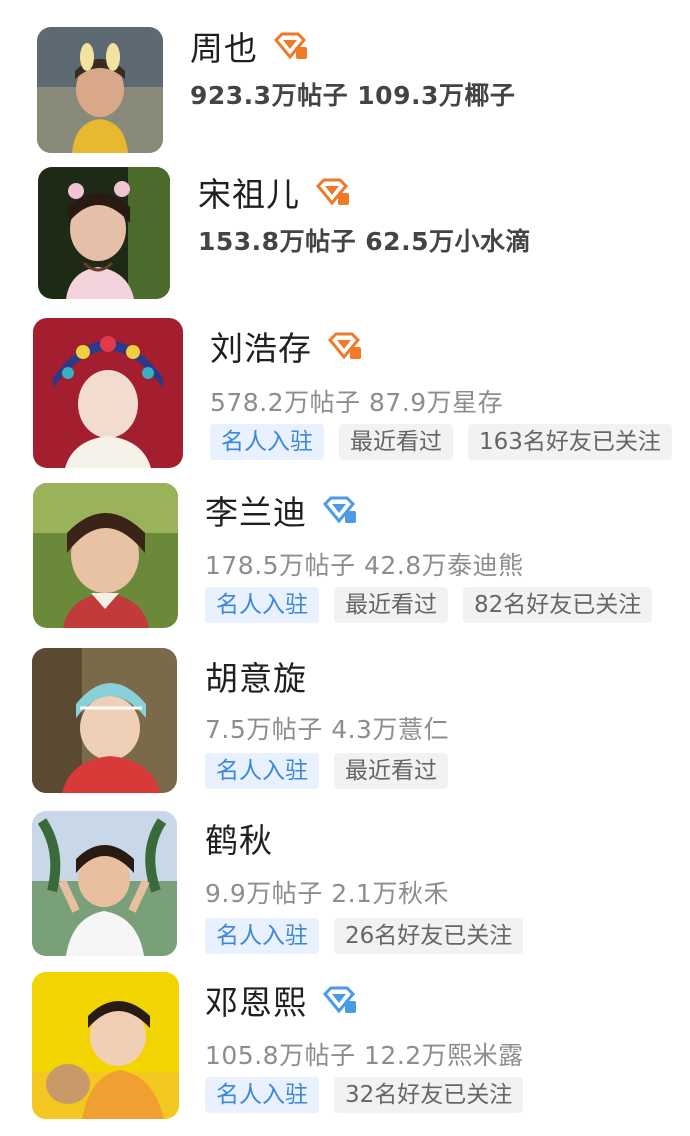 This screenshot has width=690, height=1136. I want to click on forum-stats: 578.2万帖子 87.9万星存, so click(357, 402).